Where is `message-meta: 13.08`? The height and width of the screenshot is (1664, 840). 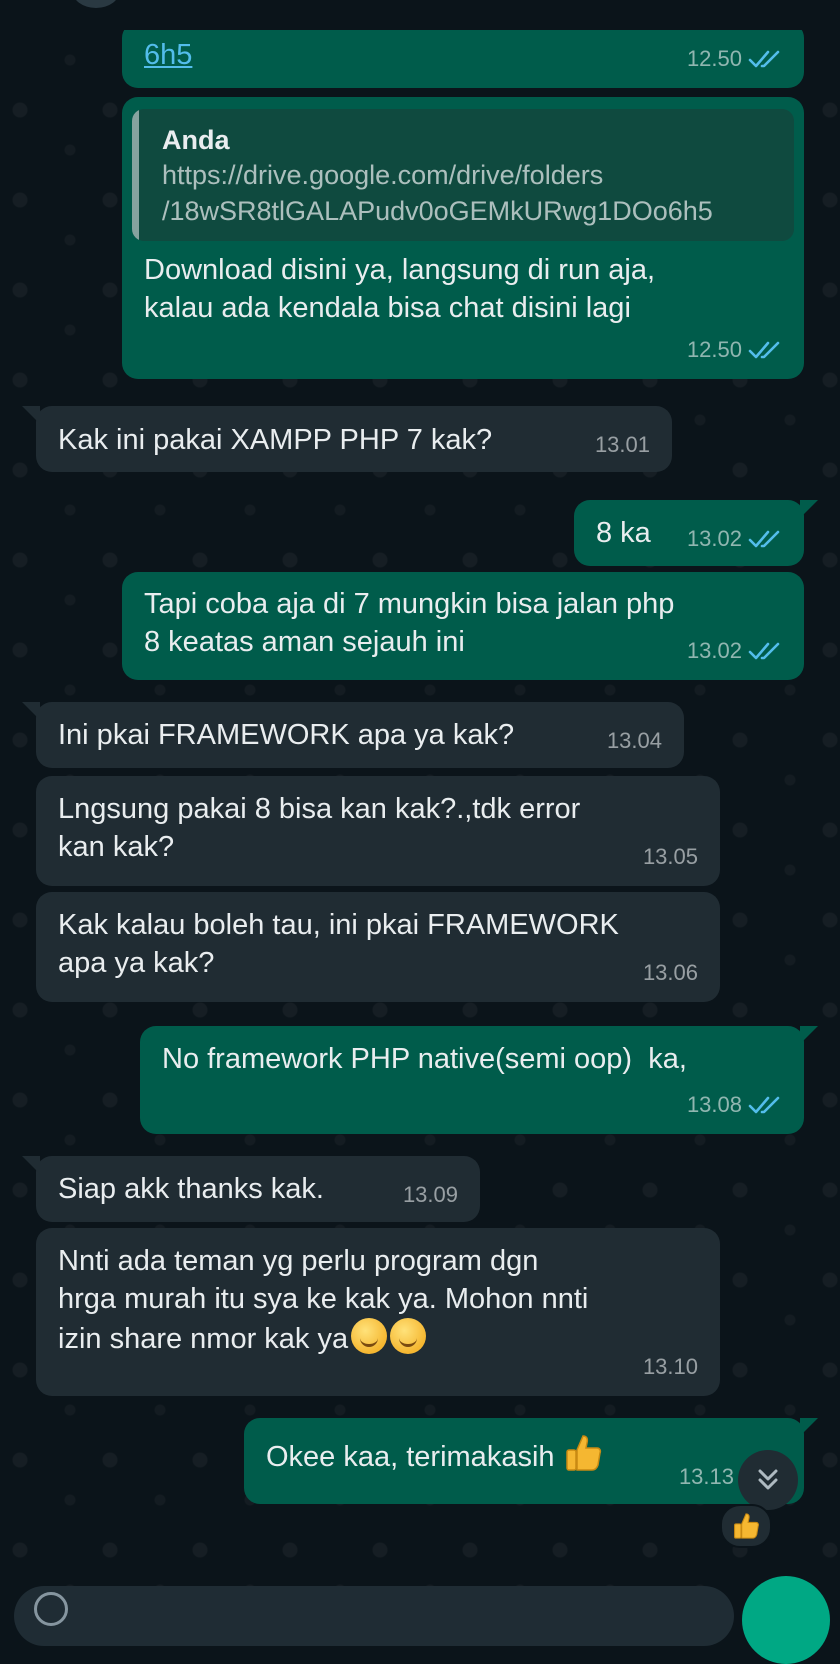 message-meta: 13.08 is located at coordinates (734, 1105).